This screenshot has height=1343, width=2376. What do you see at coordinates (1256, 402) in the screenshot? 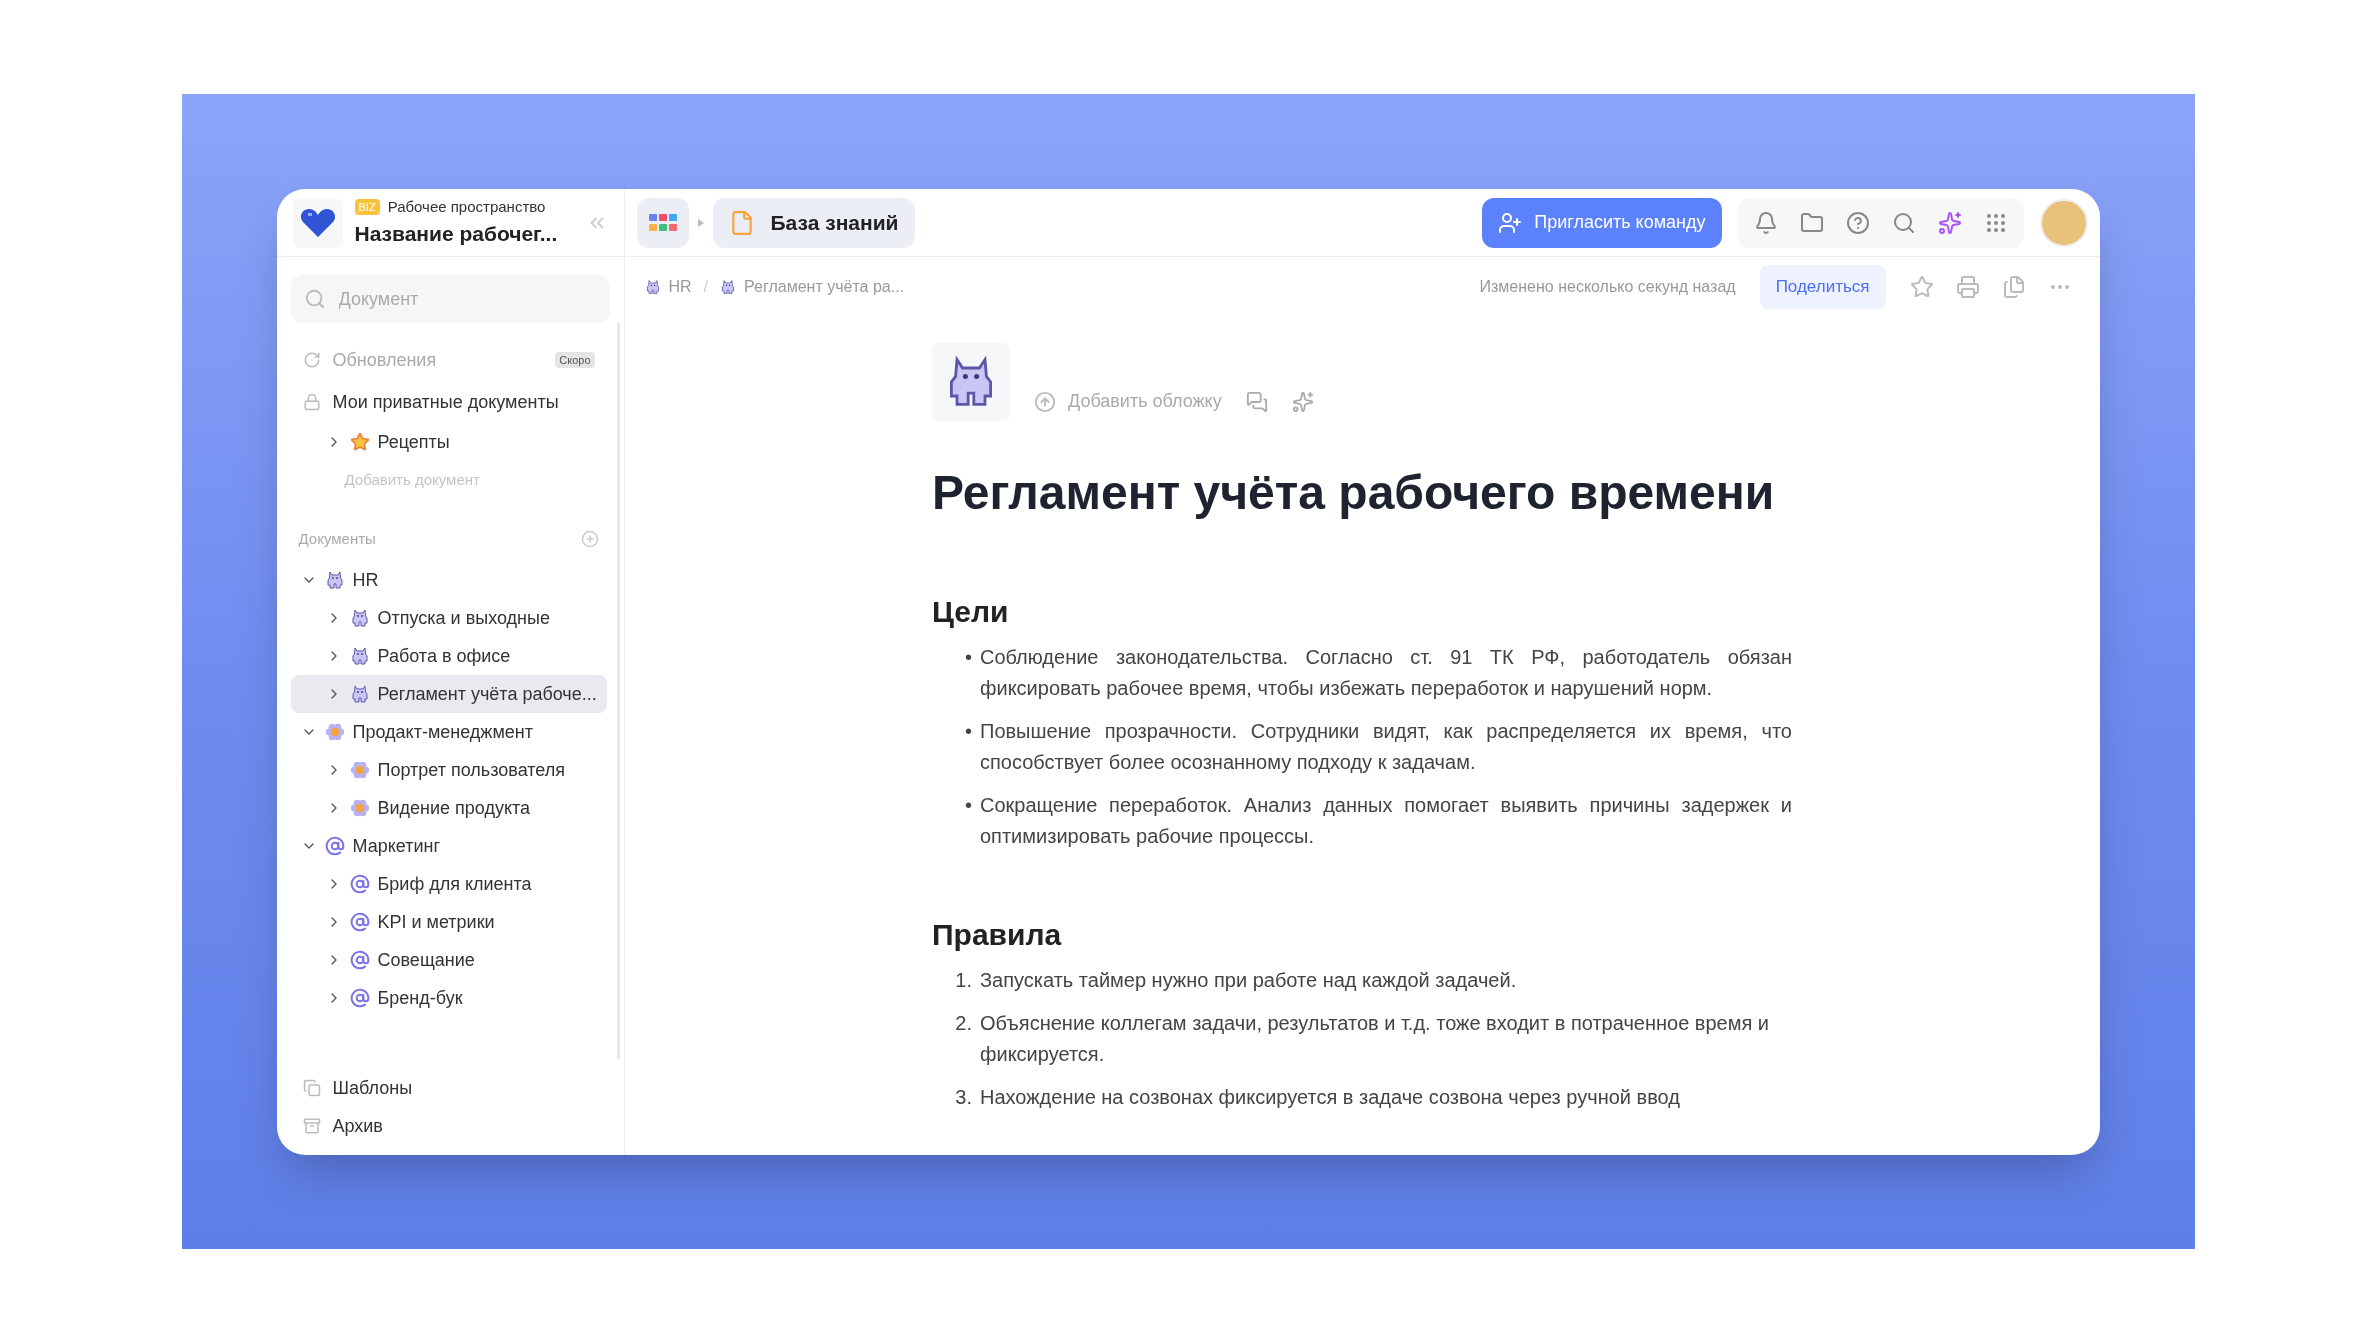
I see `comments-icon` at bounding box center [1256, 402].